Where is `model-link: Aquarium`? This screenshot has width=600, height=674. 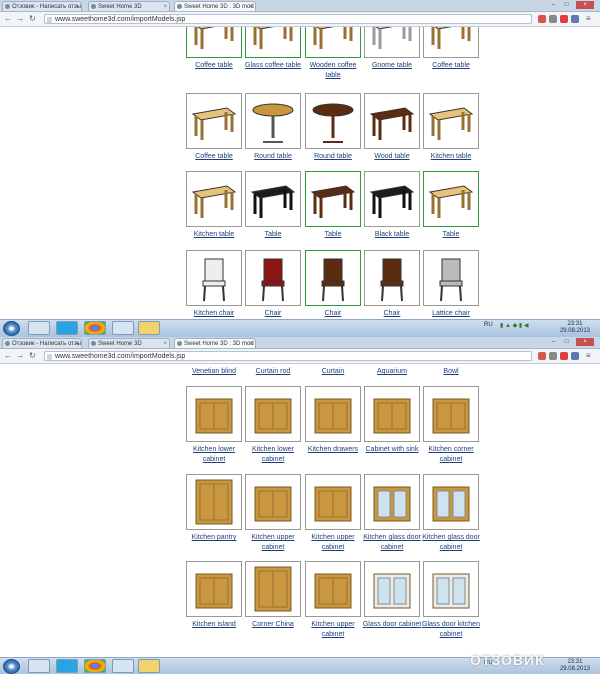
model-link: Aquarium is located at coordinates (392, 372).